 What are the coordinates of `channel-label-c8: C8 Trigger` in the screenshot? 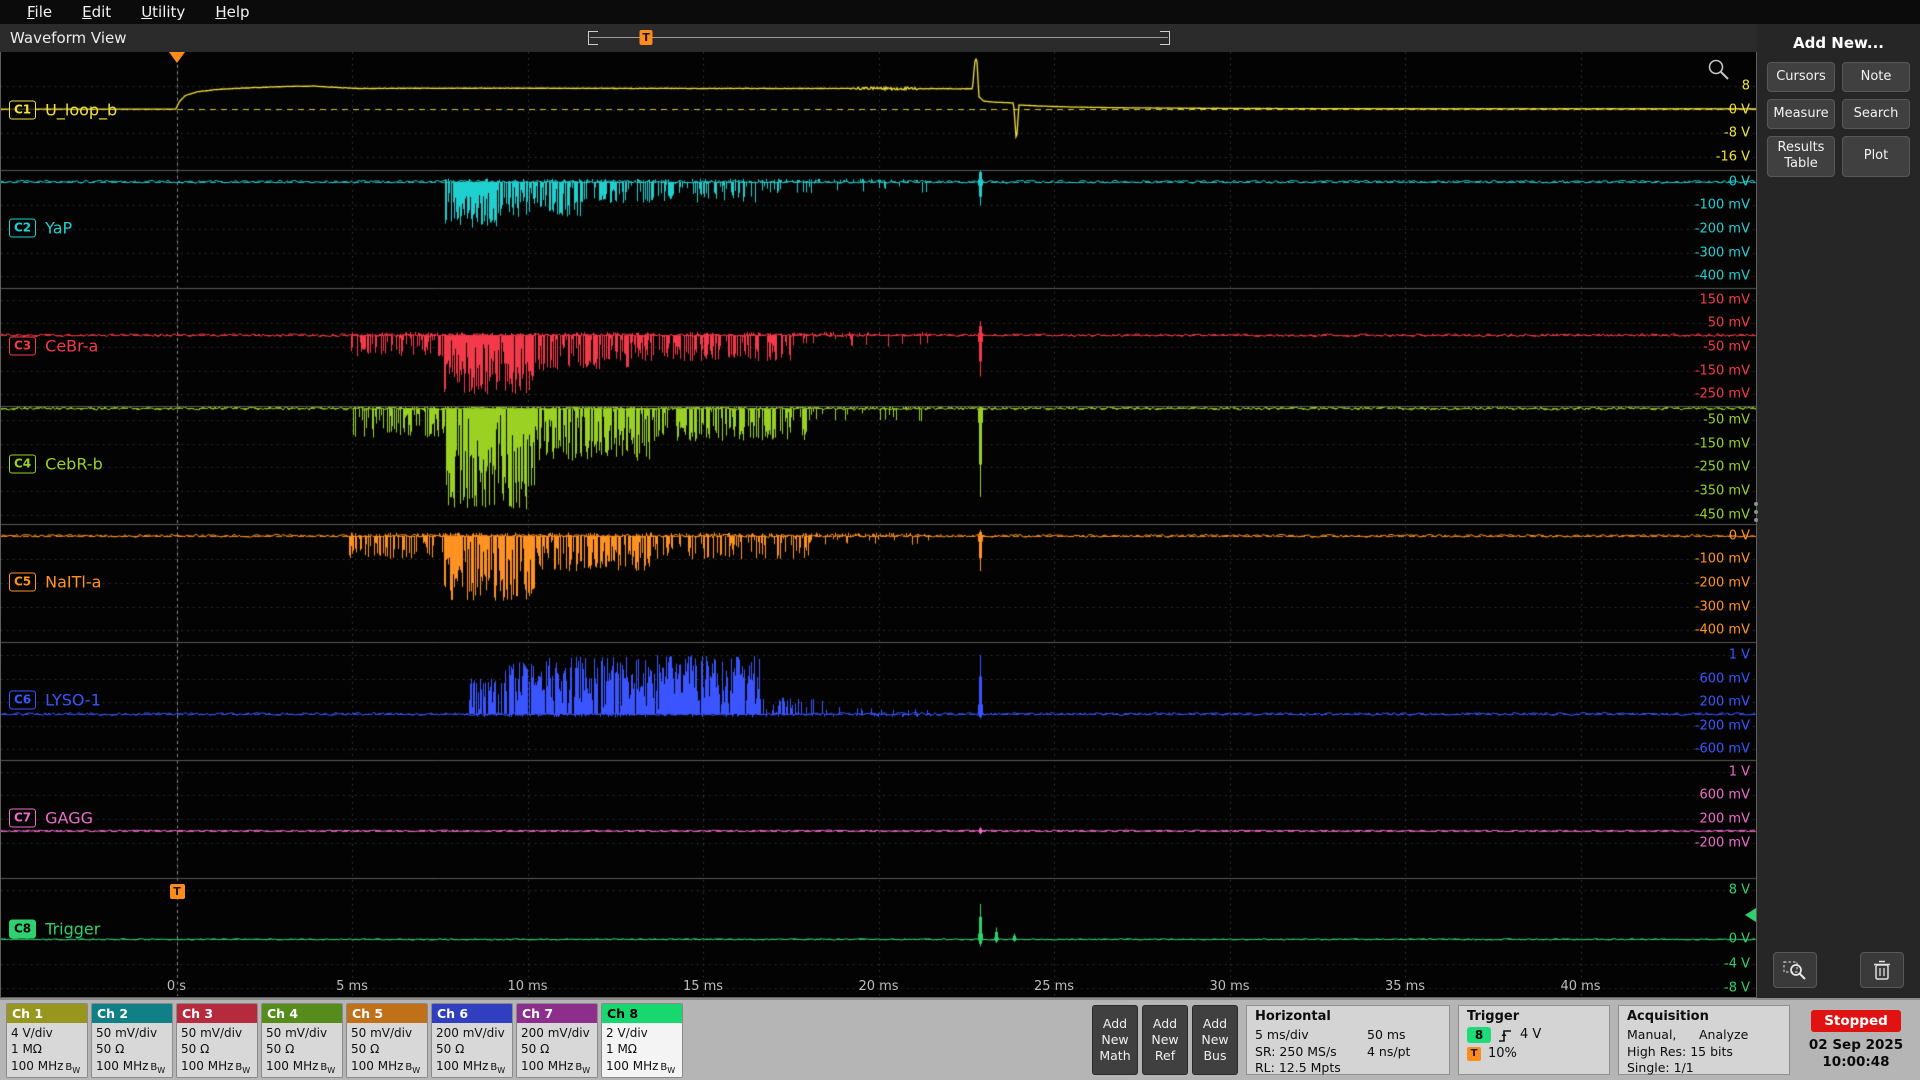 It's located at (55, 929).